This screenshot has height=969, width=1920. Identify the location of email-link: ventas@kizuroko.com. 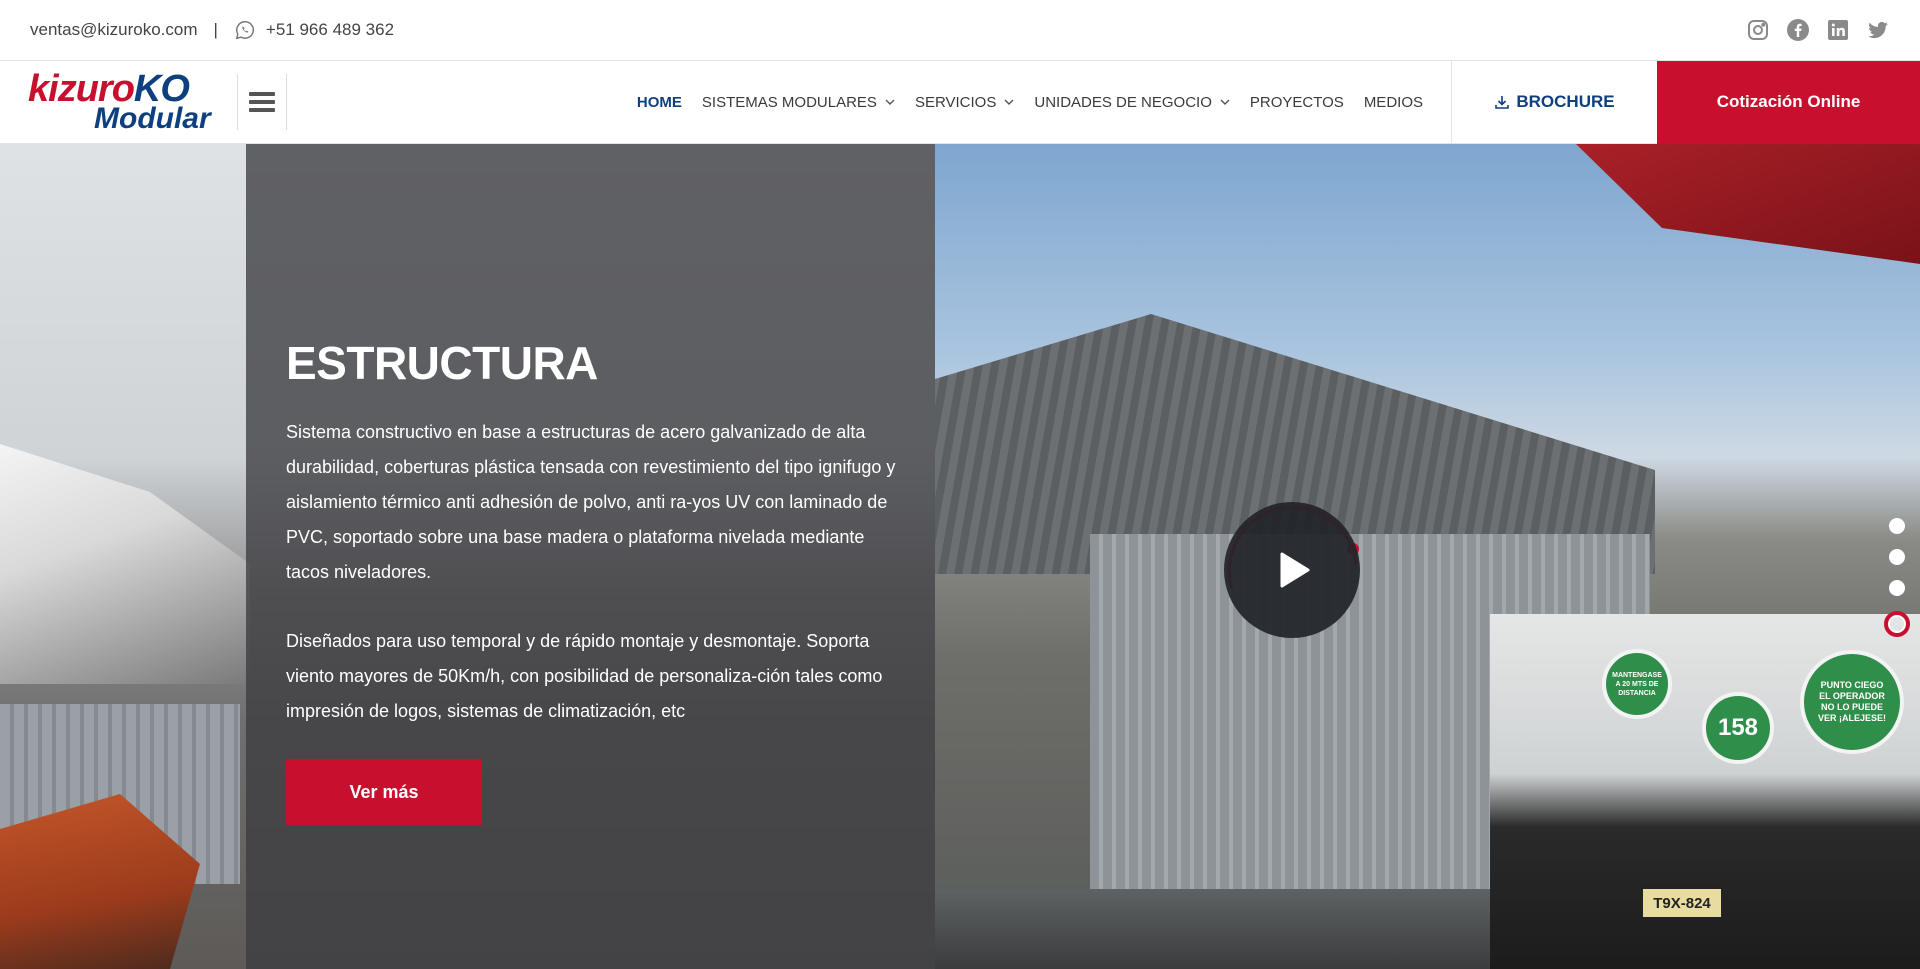
(114, 30).